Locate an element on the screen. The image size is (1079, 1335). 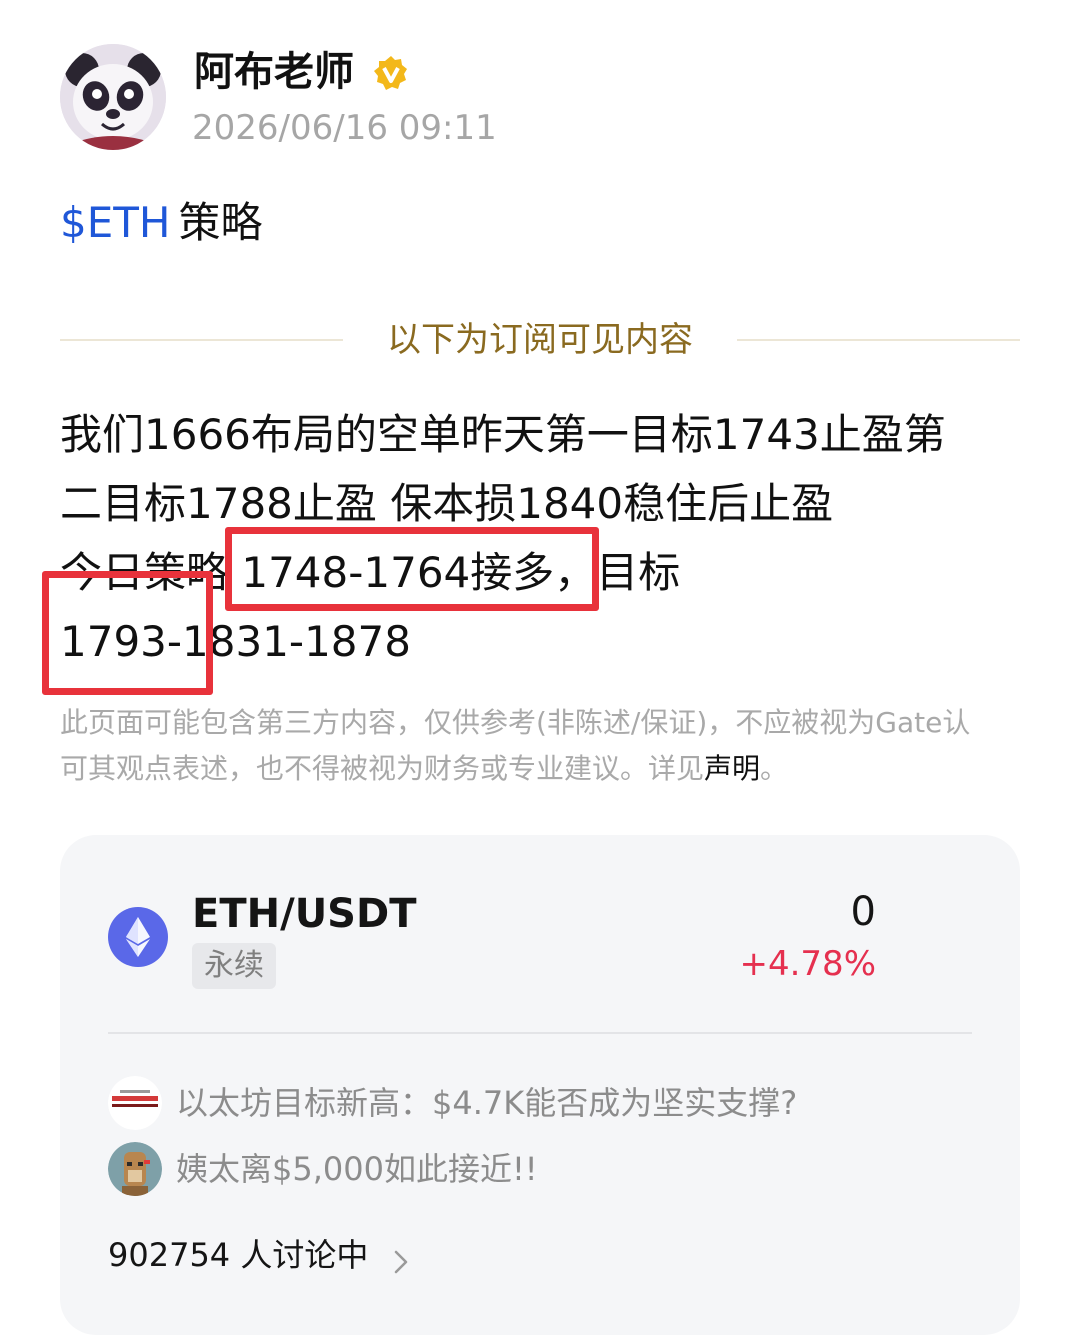
post-title: $ETH 策略 is located at coordinates (161, 223).